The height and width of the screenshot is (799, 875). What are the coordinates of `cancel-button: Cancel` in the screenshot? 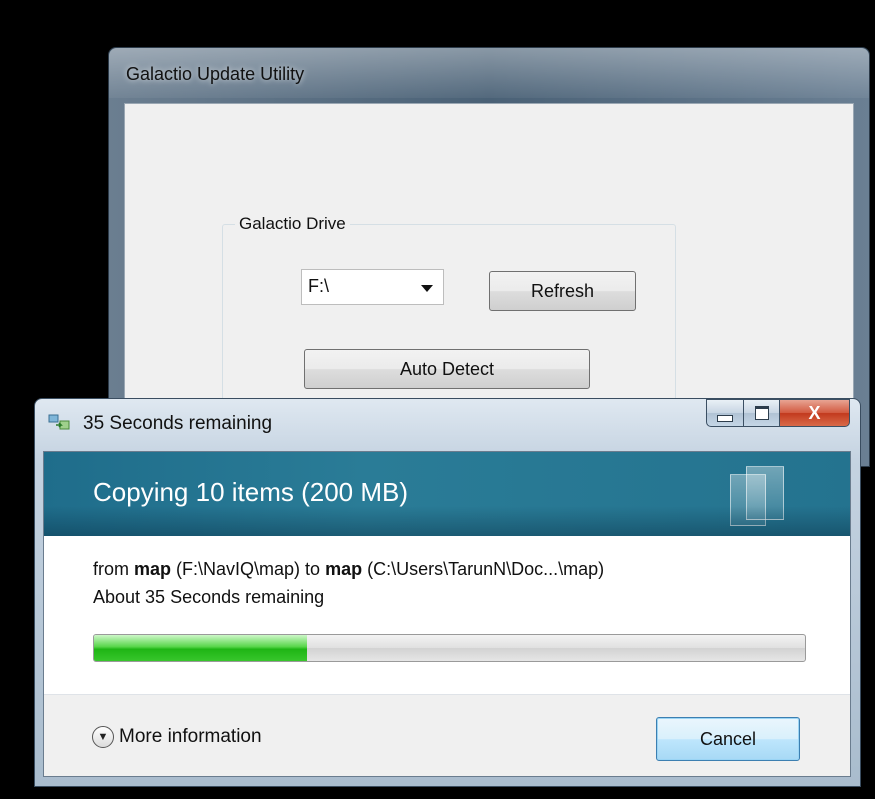 It's located at (728, 739).